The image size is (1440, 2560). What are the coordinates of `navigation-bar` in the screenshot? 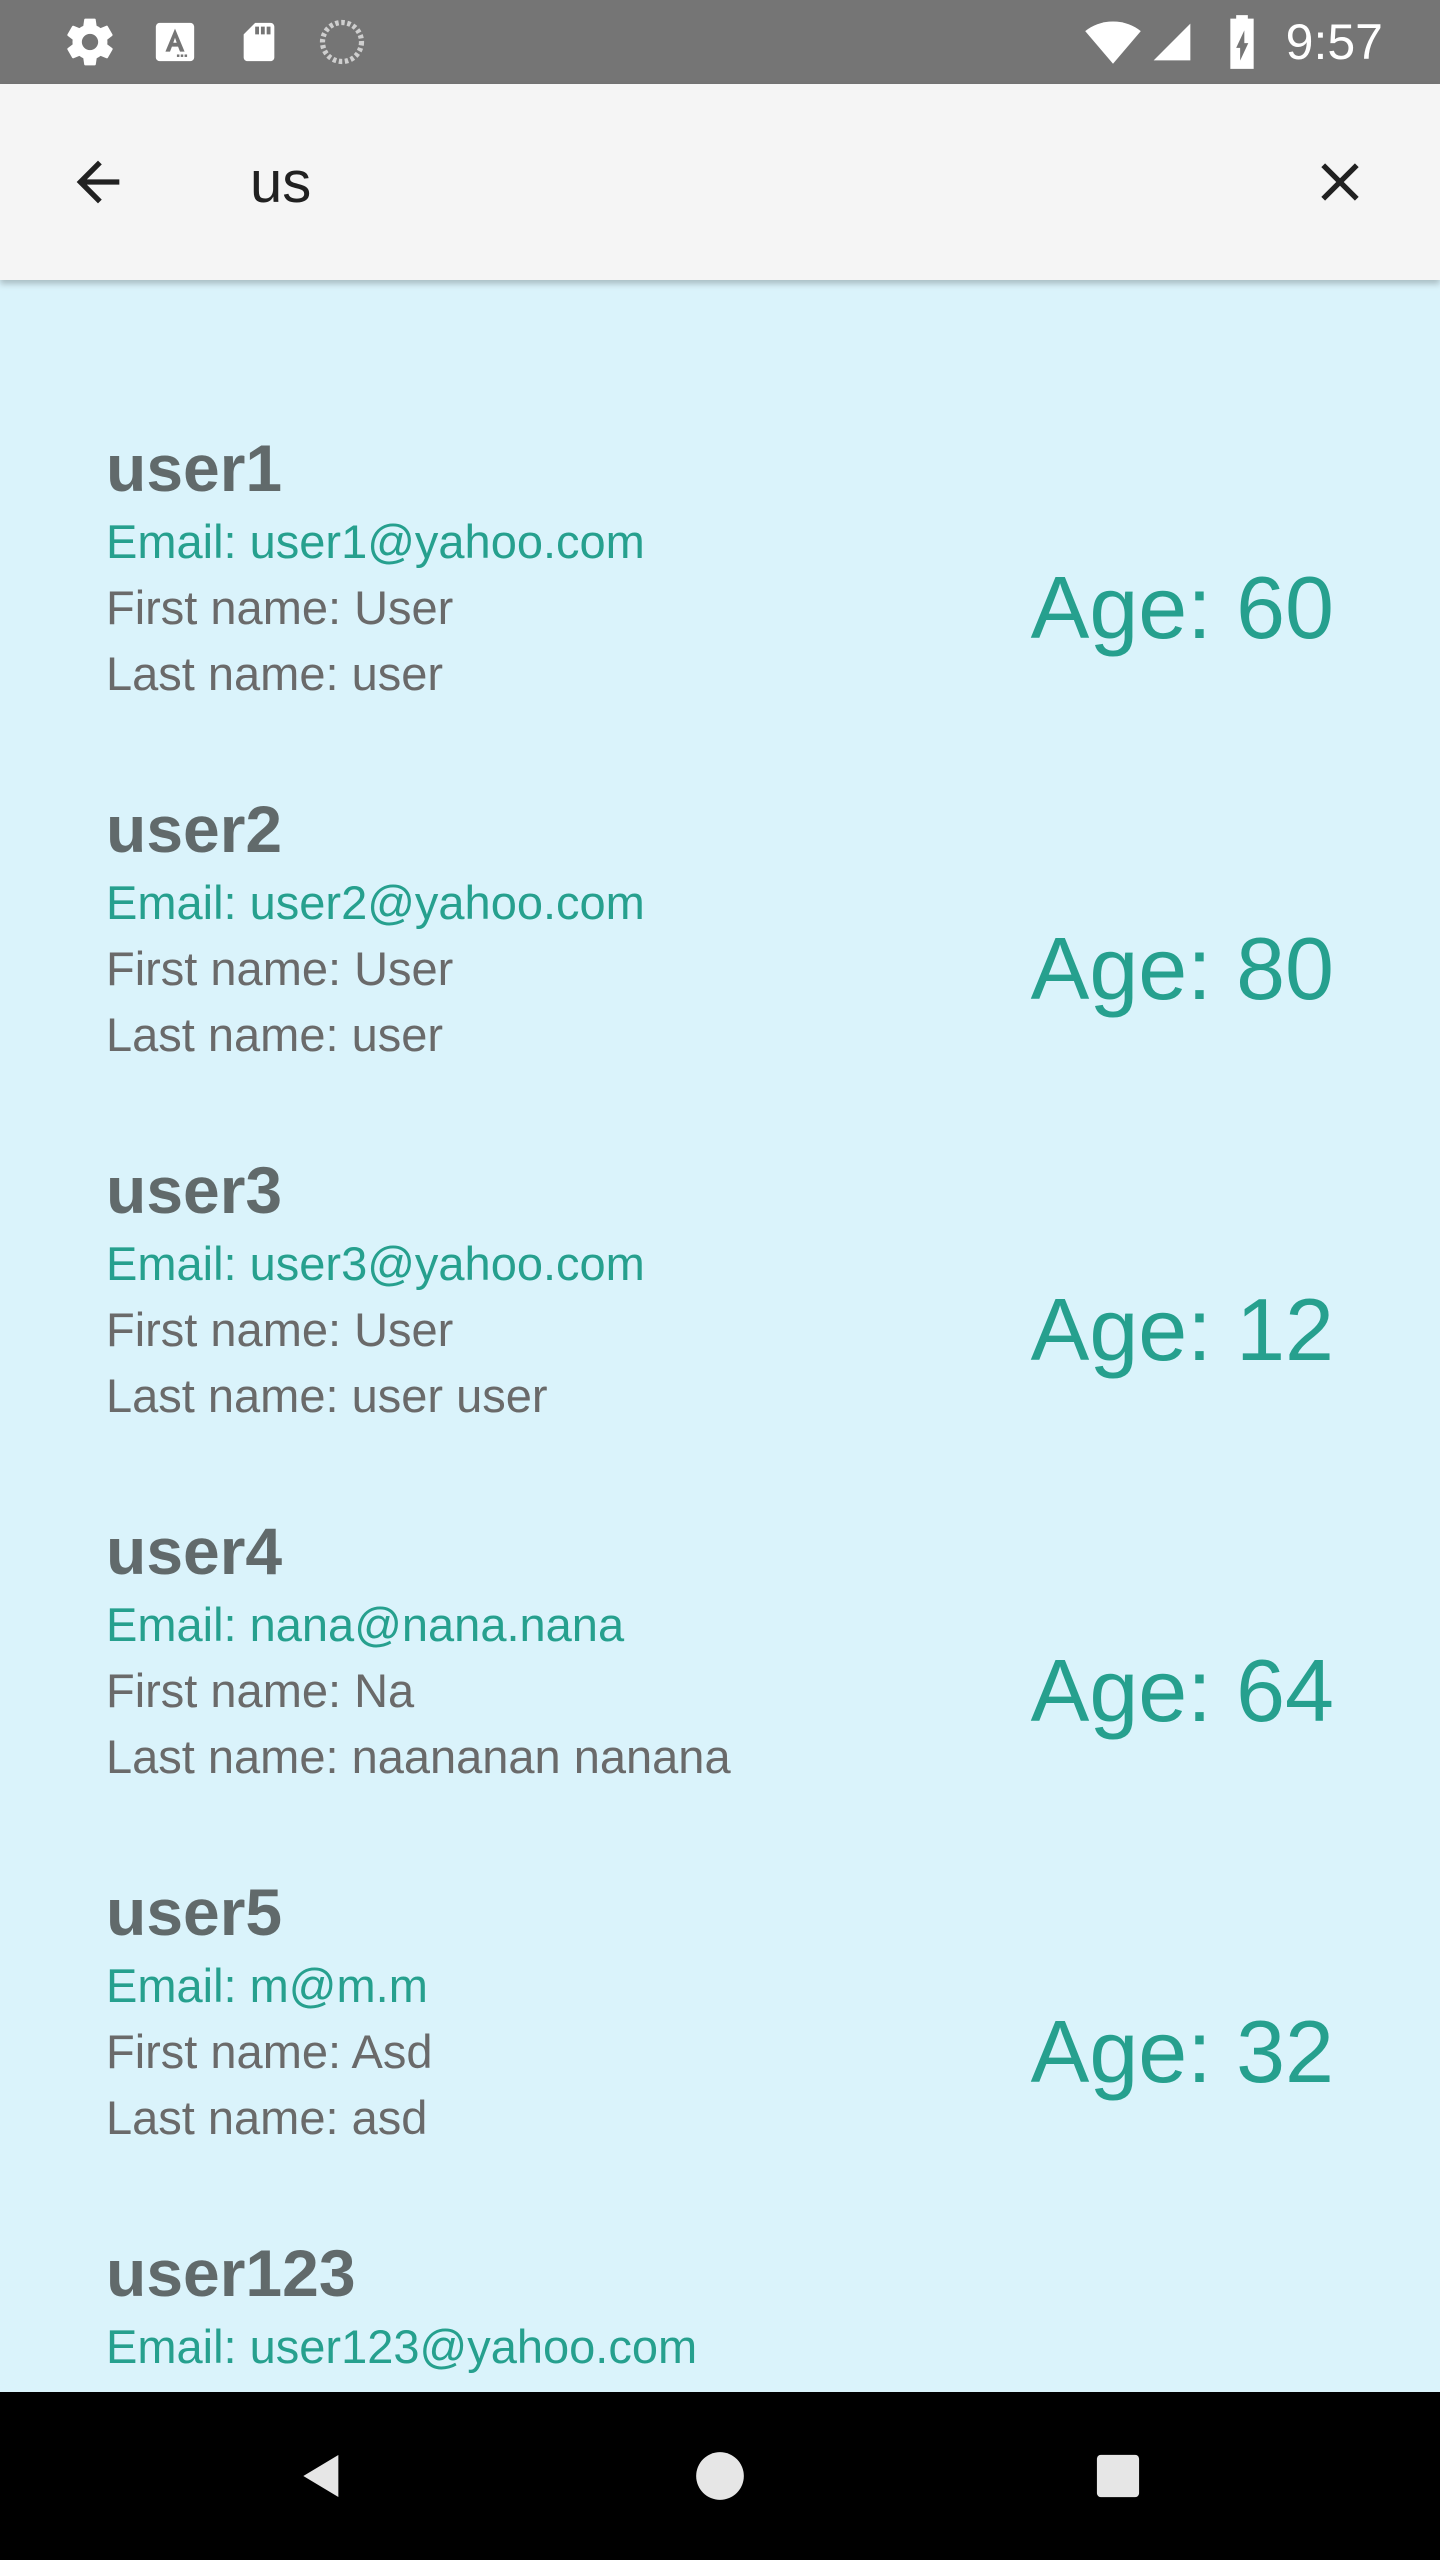 It's located at (720, 2476).